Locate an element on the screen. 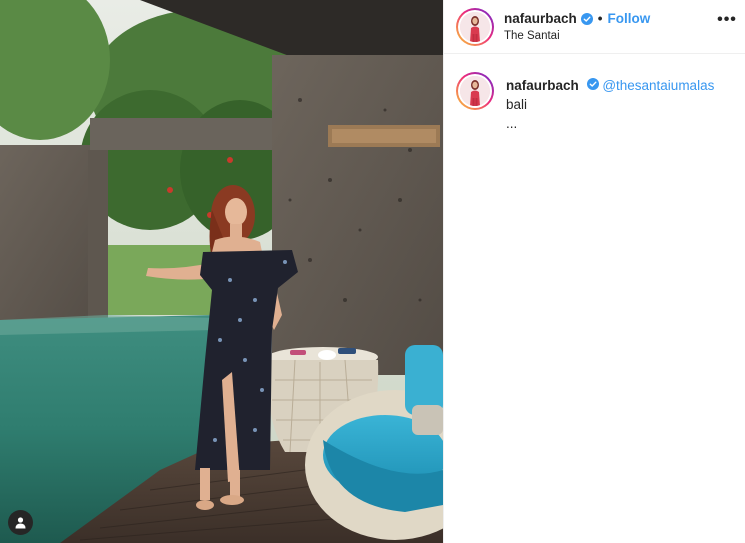 Image resolution: width=745 pixels, height=543 pixels. follow-button: Follow is located at coordinates (629, 18).